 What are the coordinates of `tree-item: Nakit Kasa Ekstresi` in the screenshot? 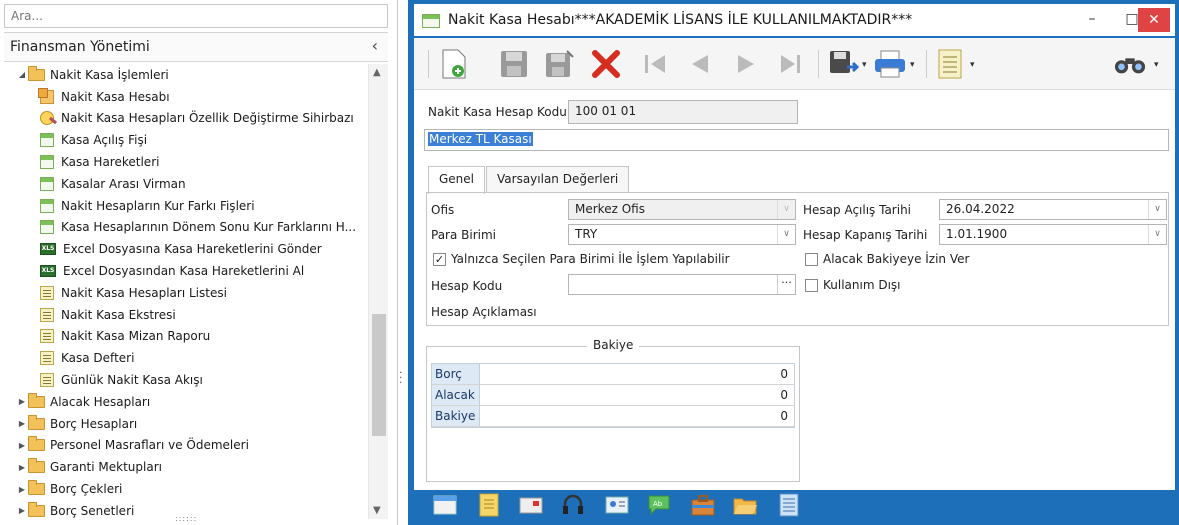 It's located at (186, 315).